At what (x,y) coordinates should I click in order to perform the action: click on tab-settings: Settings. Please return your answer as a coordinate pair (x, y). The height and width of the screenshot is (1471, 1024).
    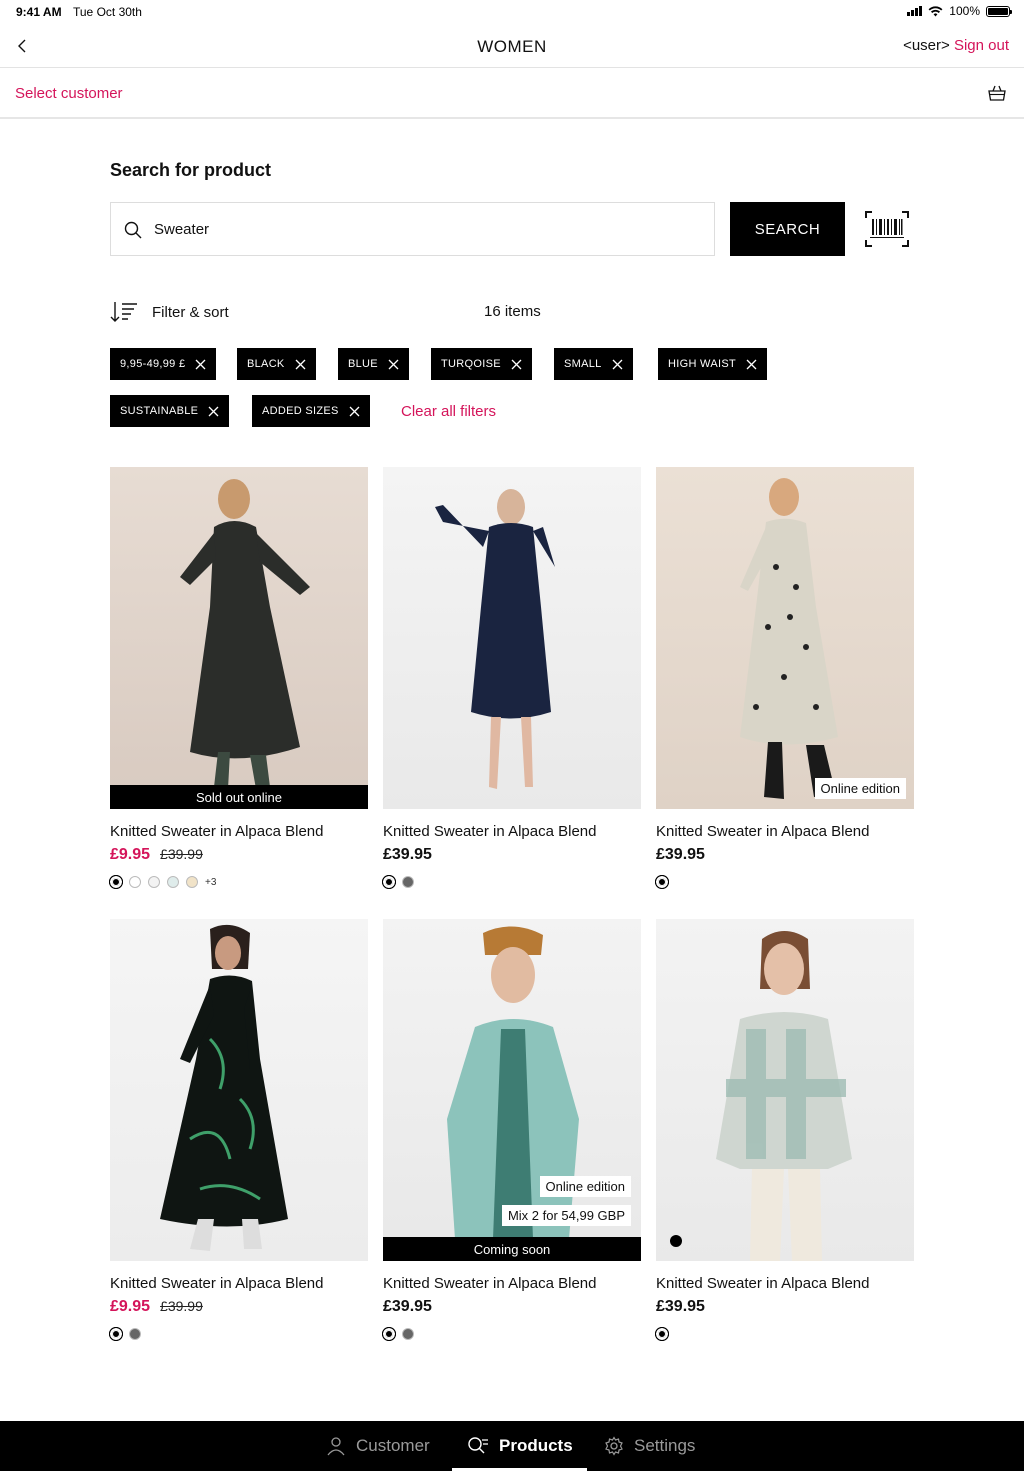
    Looking at the image, I should click on (649, 1446).